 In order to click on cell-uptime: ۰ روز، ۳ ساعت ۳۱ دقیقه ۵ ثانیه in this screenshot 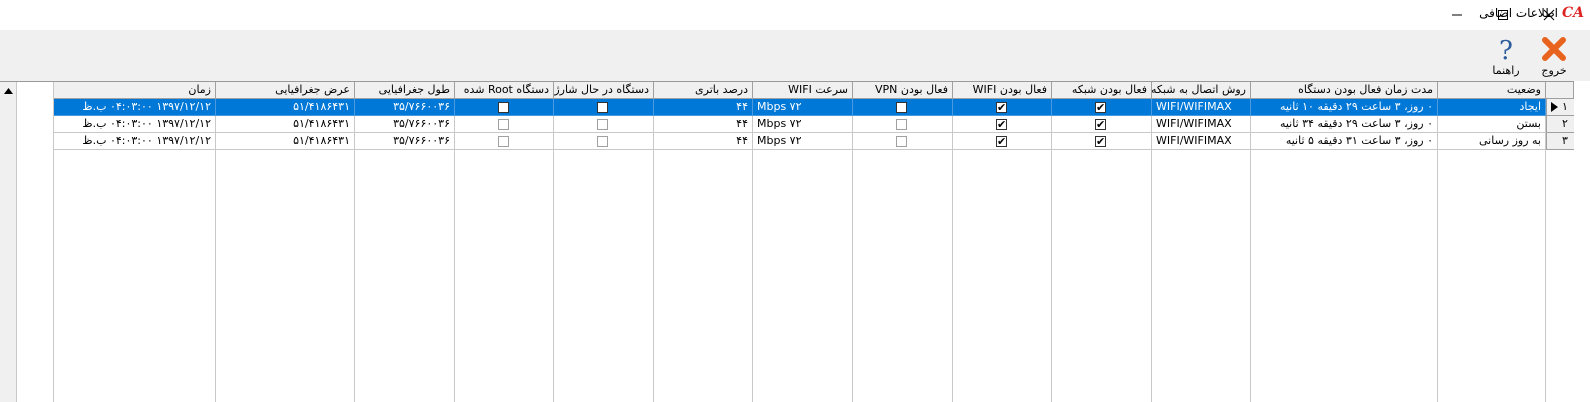, I will do `click(1344, 141)`.